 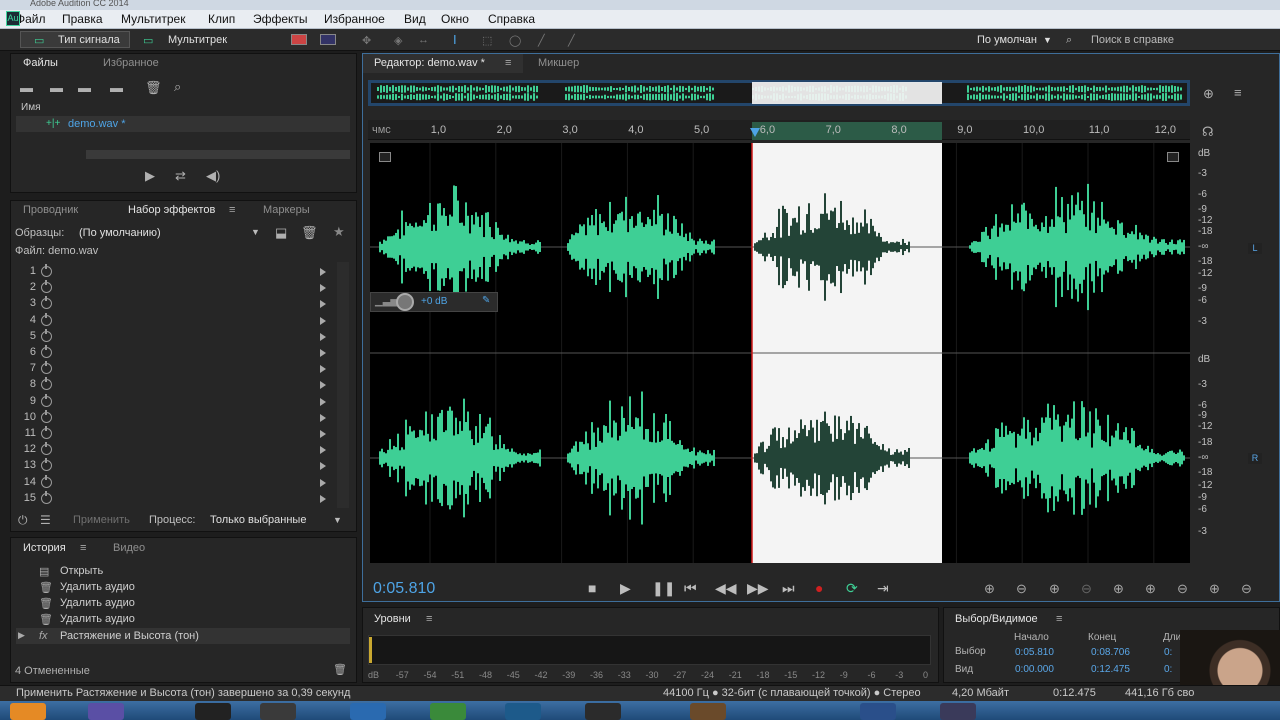 I want to click on history-item: Открыть, so click(x=81, y=571).